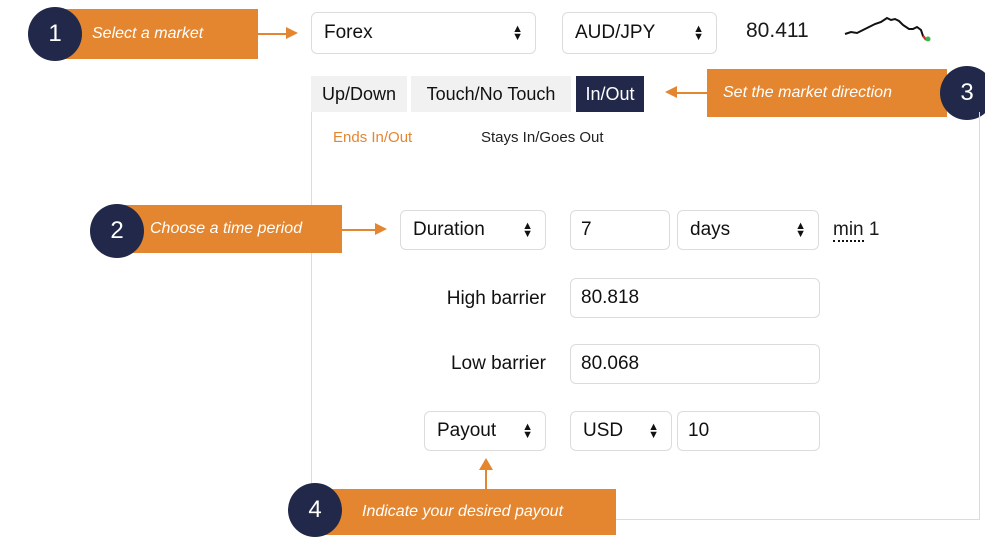 The image size is (985, 537). I want to click on duration-value-text: 7, so click(586, 229).